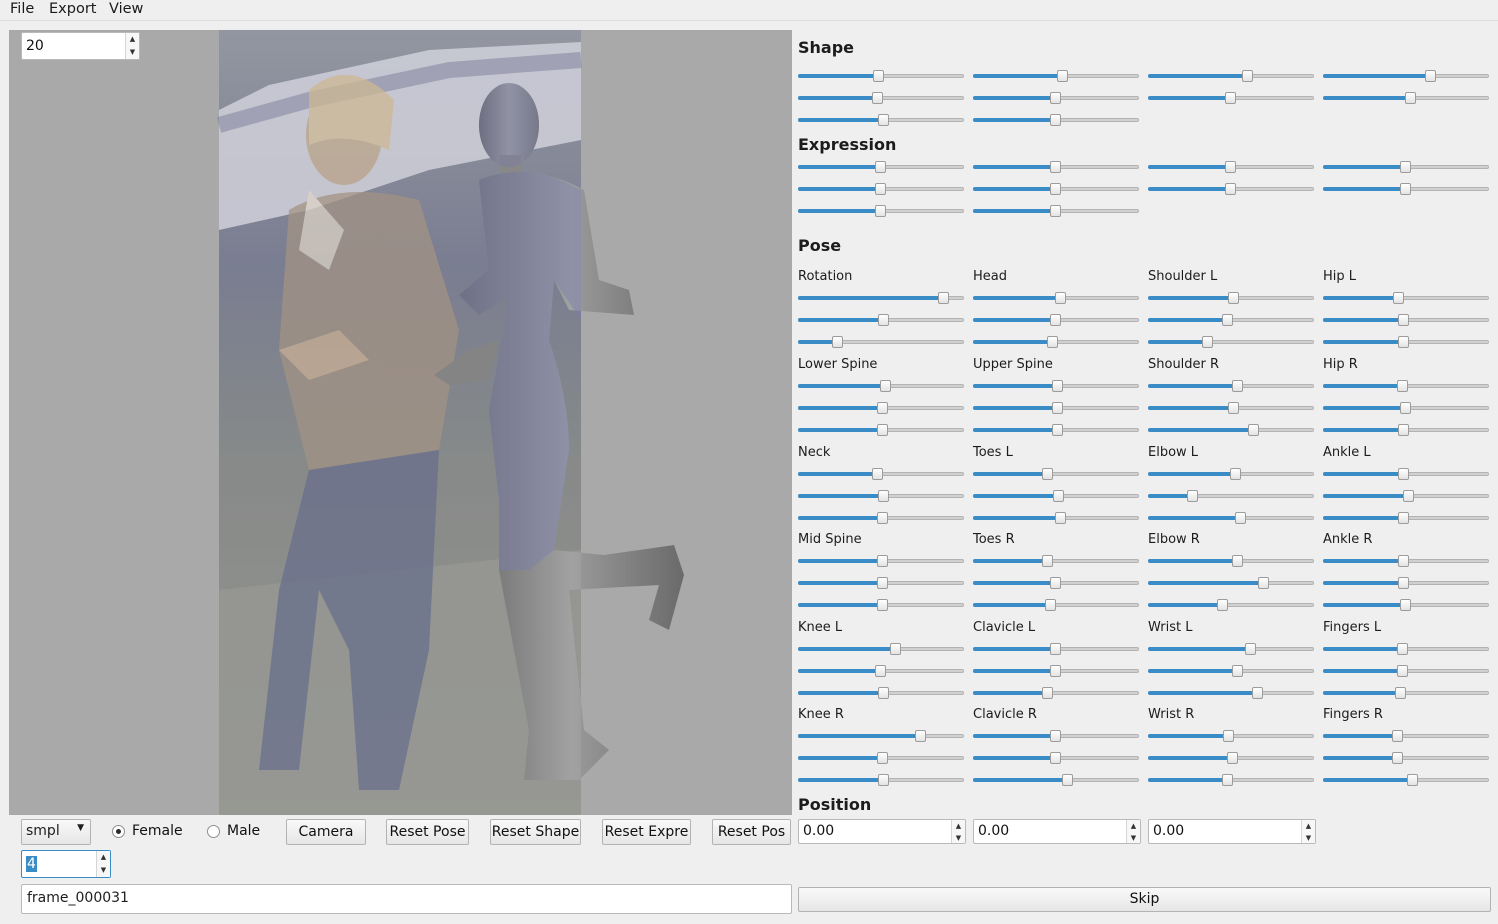 This screenshot has width=1498, height=924. I want to click on camera-button: Camera, so click(326, 832).